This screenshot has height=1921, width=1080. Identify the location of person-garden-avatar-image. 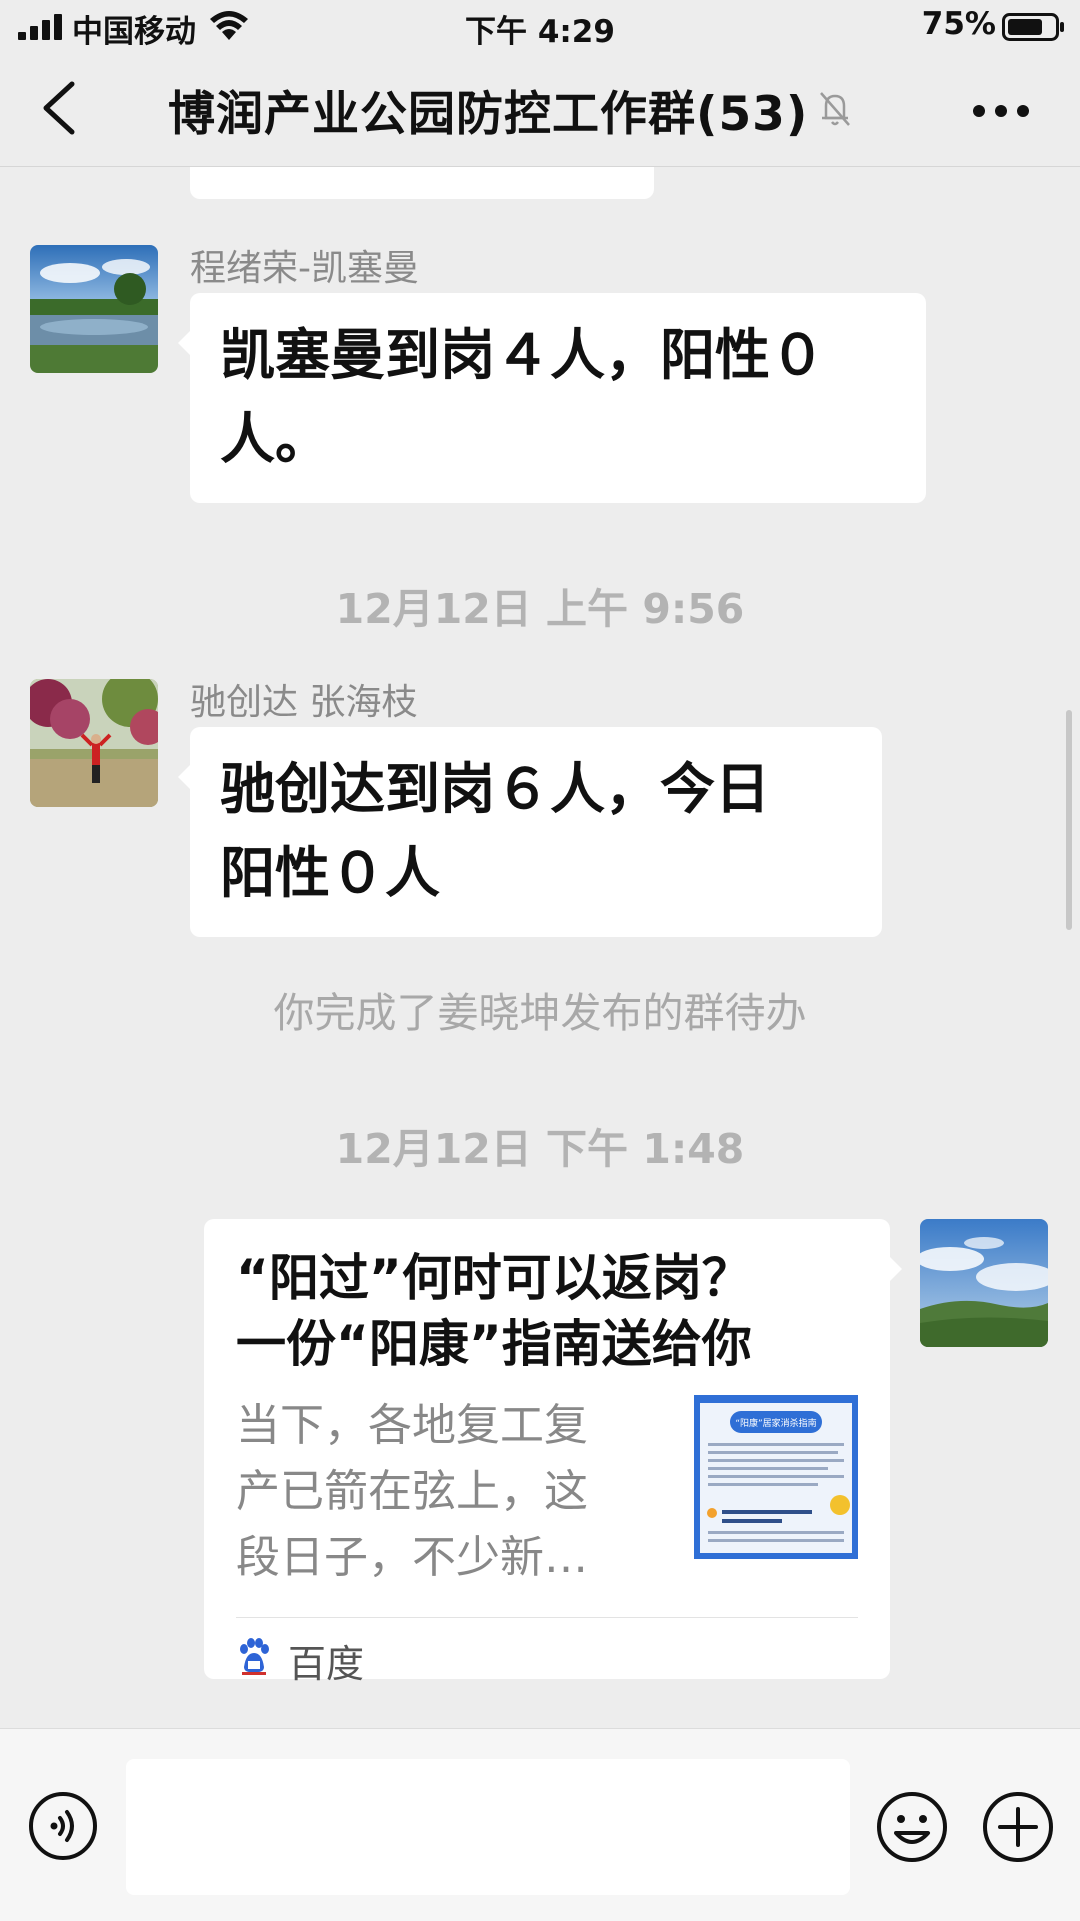
(94, 743).